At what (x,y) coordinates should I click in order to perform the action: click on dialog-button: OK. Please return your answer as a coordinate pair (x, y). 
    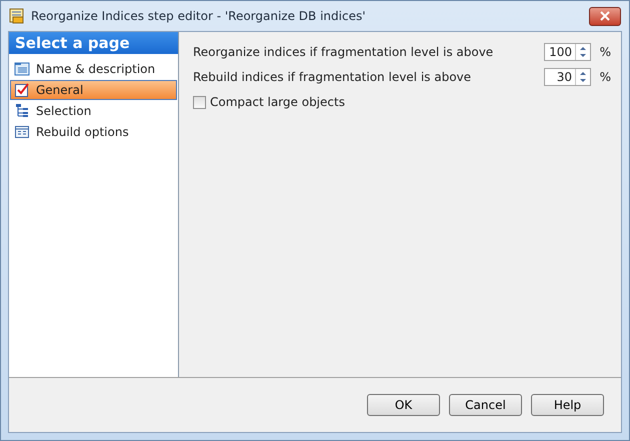
    Looking at the image, I should click on (403, 405).